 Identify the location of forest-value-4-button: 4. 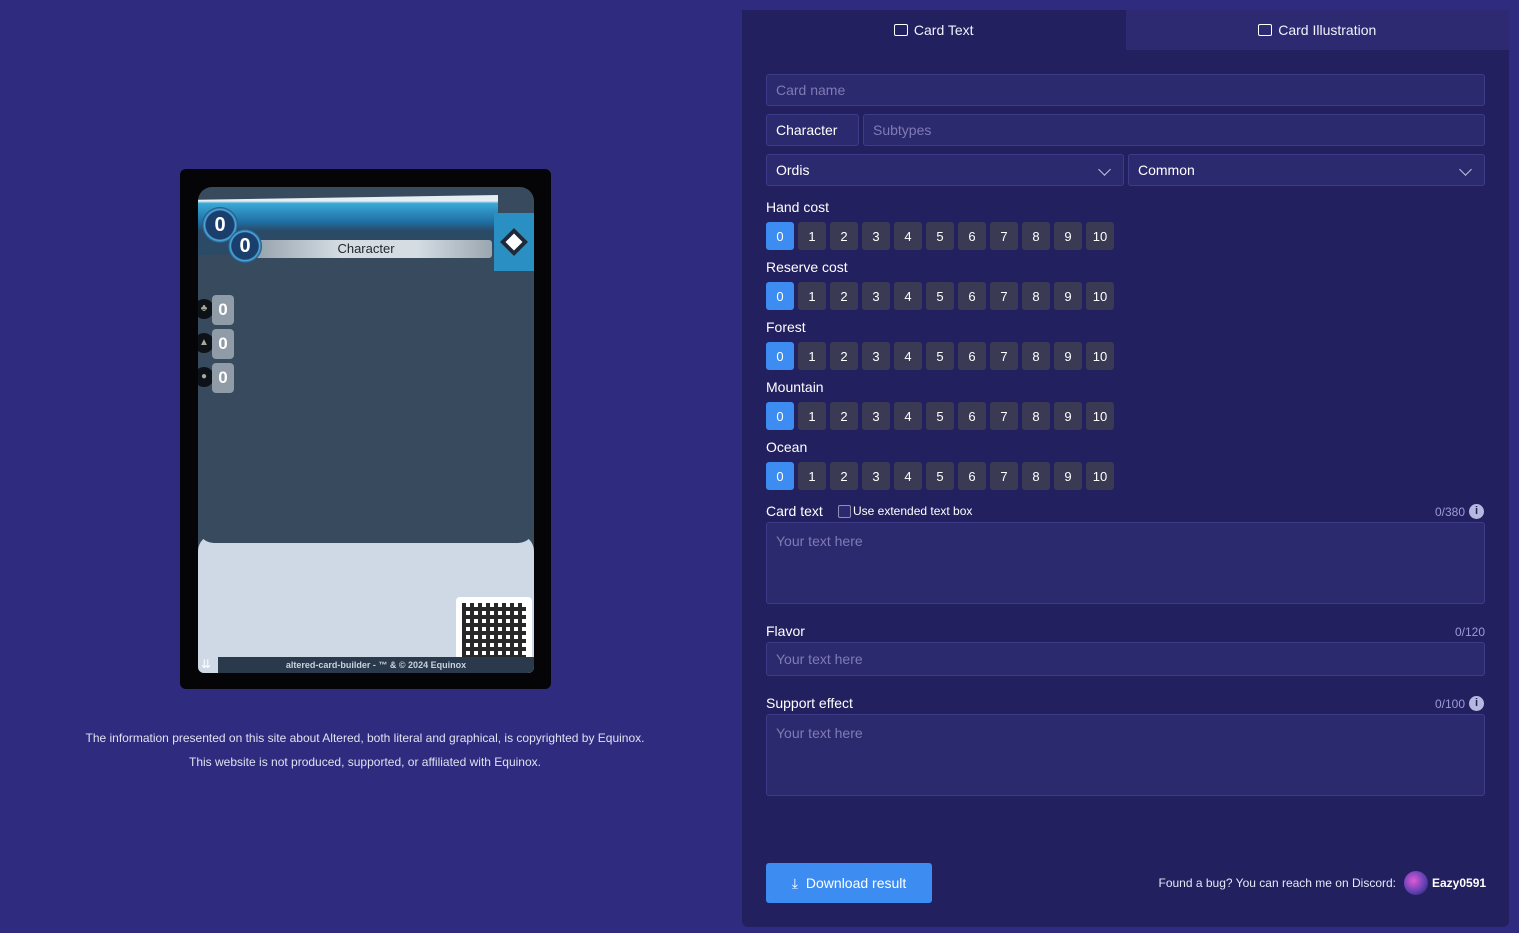
(908, 356).